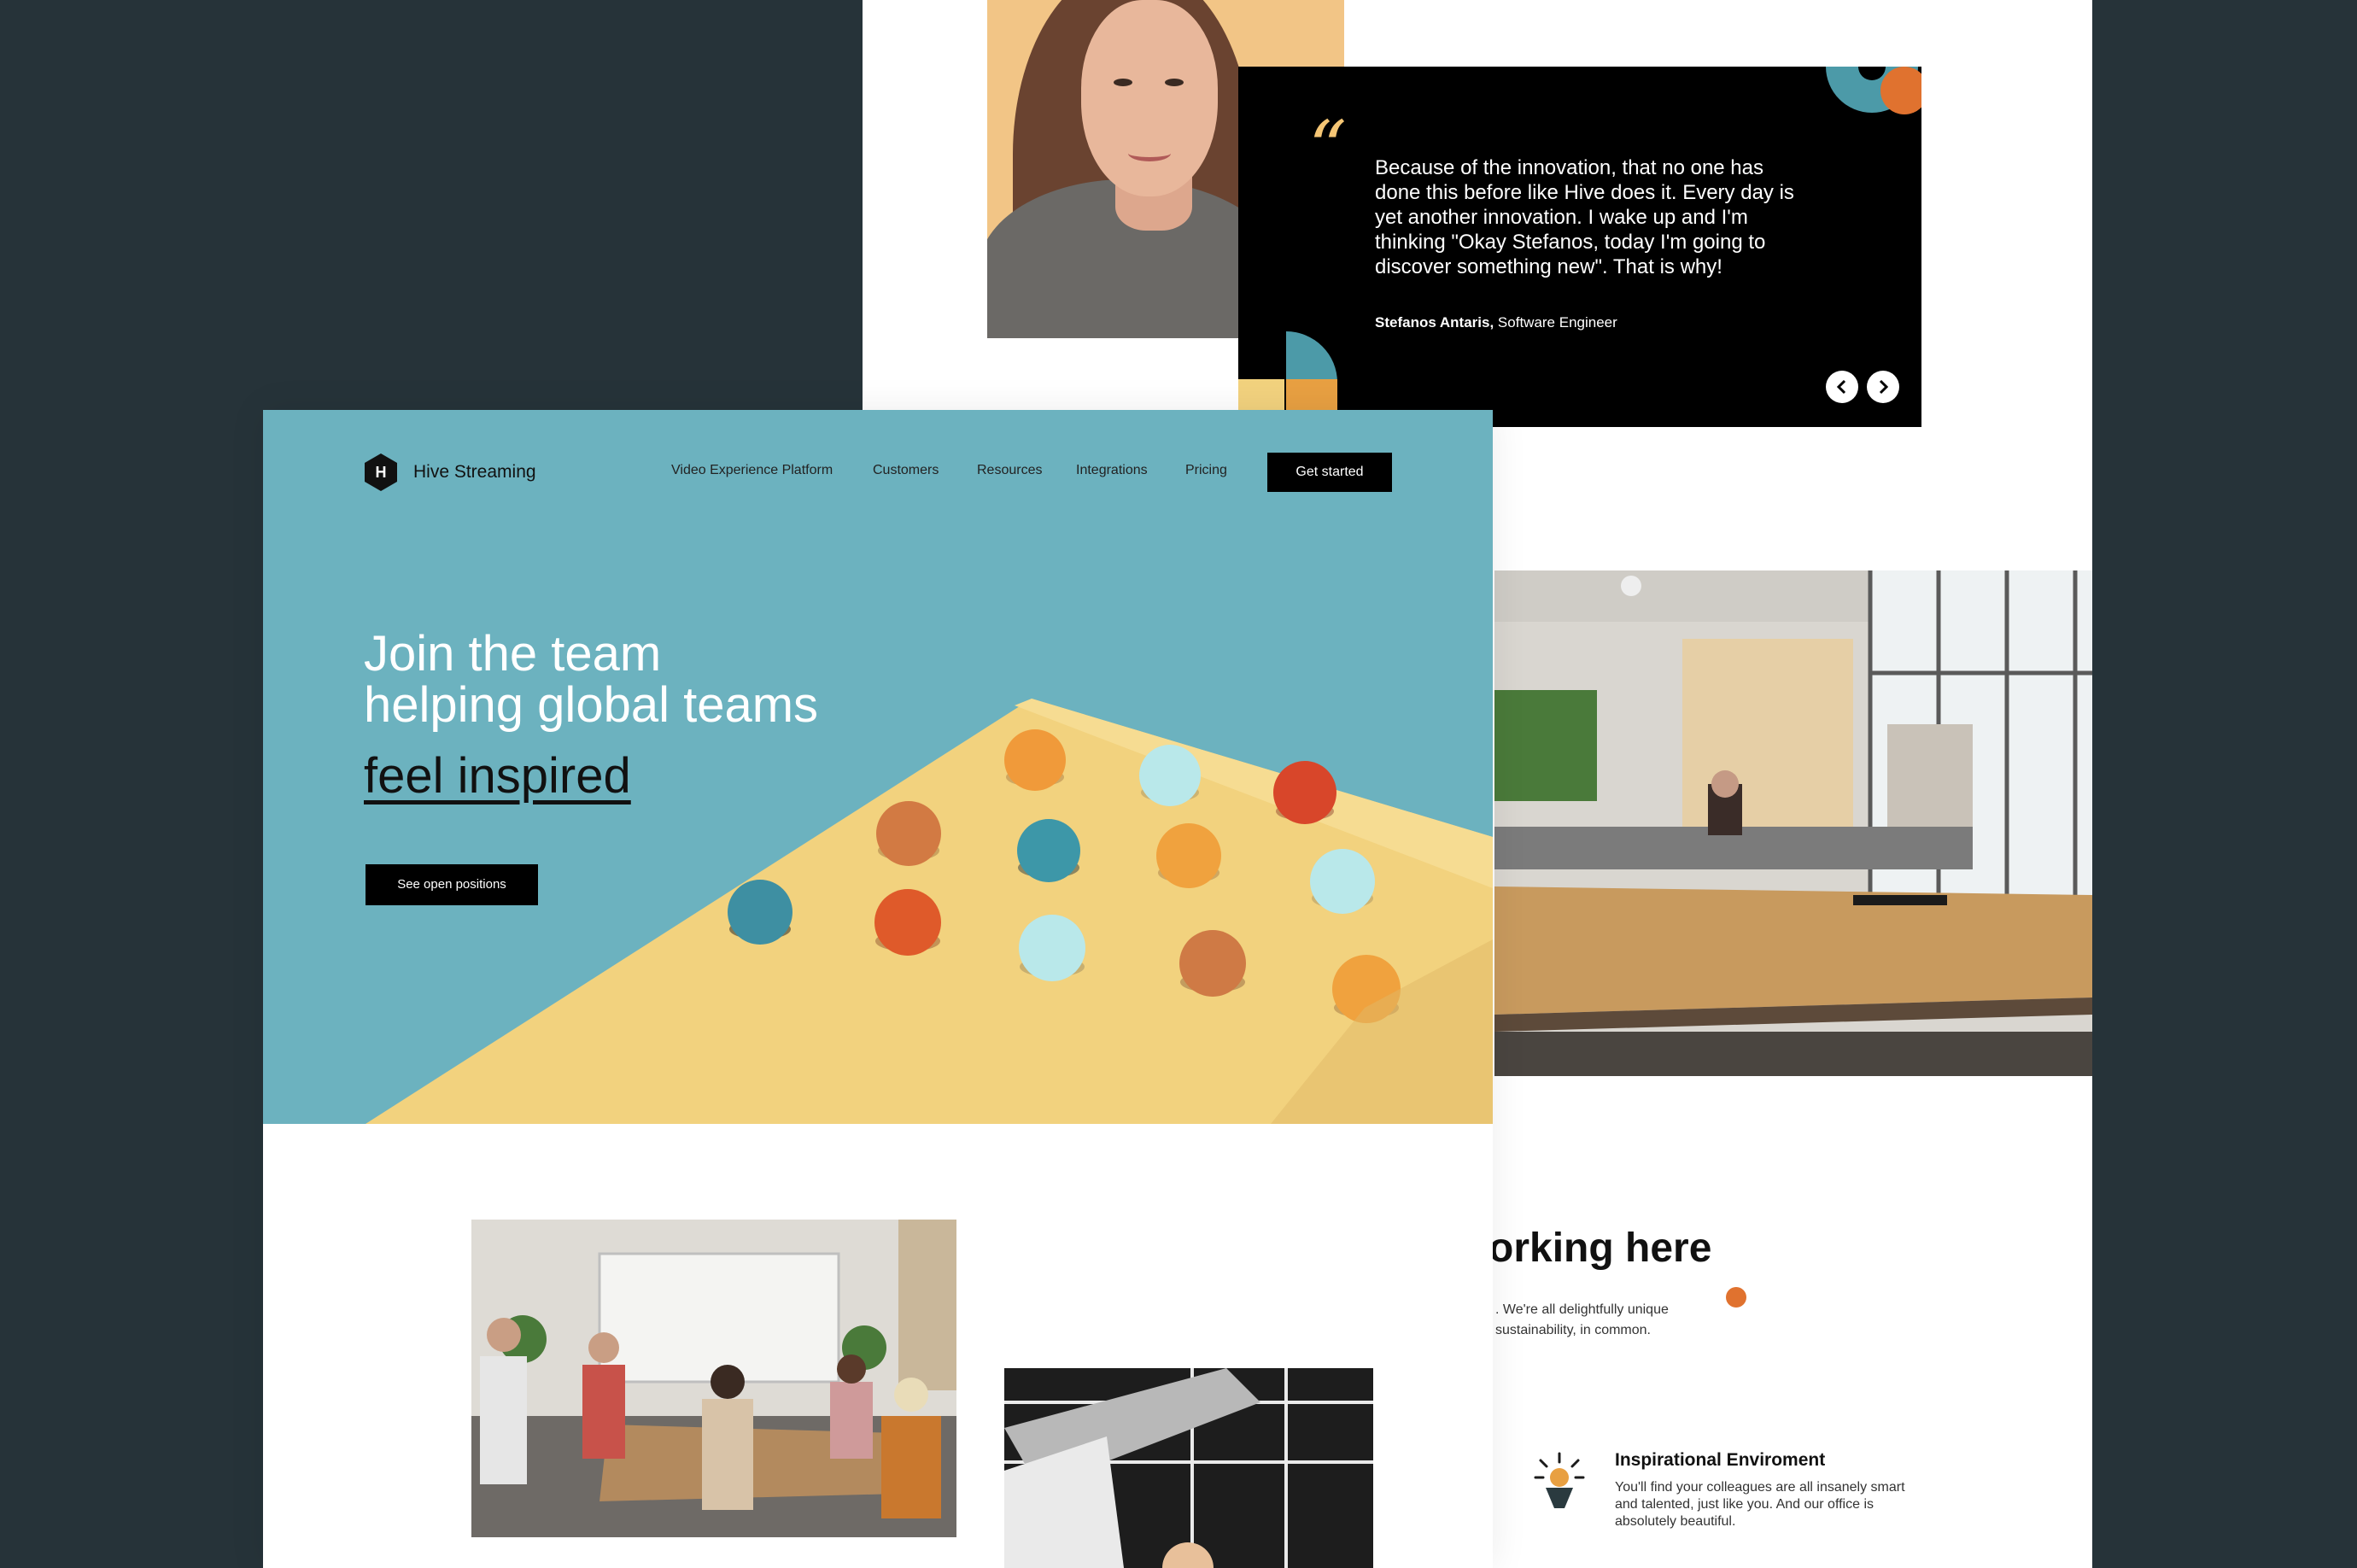 The width and height of the screenshot is (2357, 1568). I want to click on decorative-shape, so click(1311, 357).